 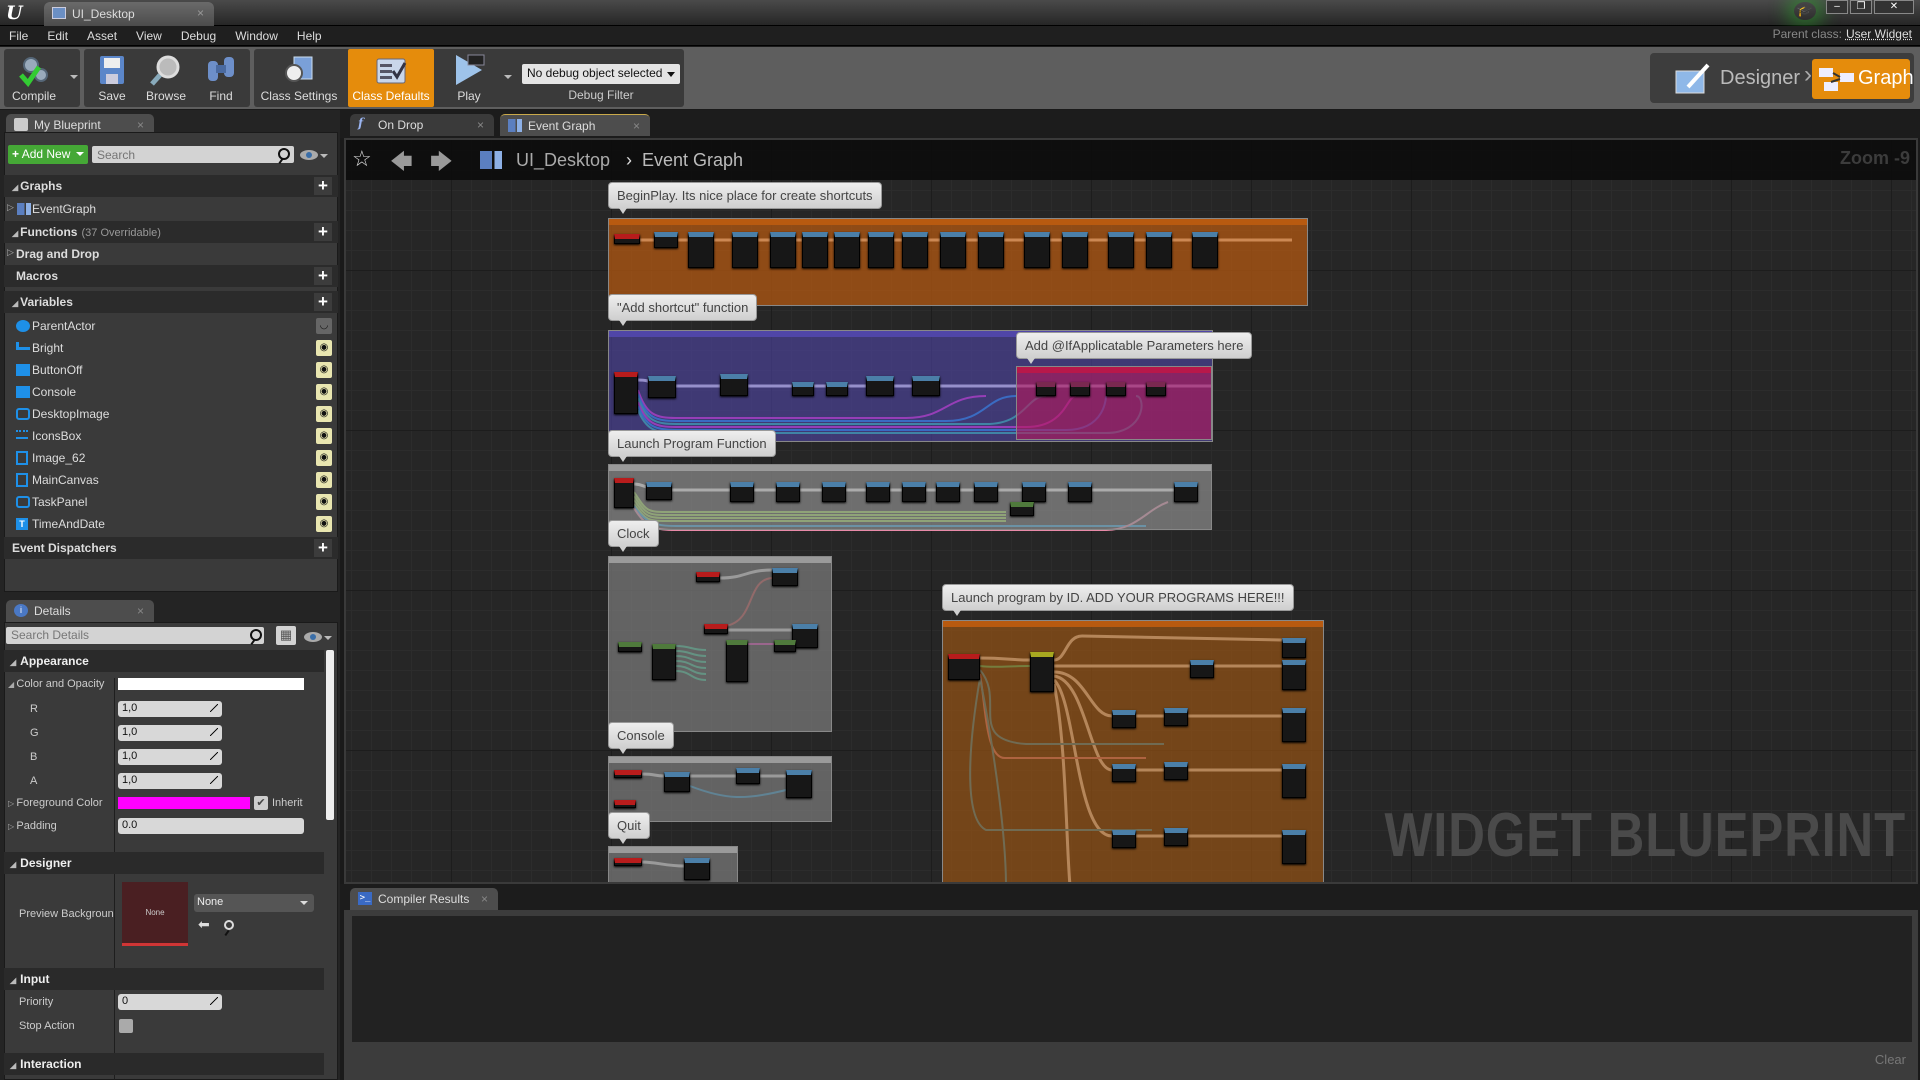 I want to click on comment-bubble: "Add shortcut" function, so click(x=683, y=310).